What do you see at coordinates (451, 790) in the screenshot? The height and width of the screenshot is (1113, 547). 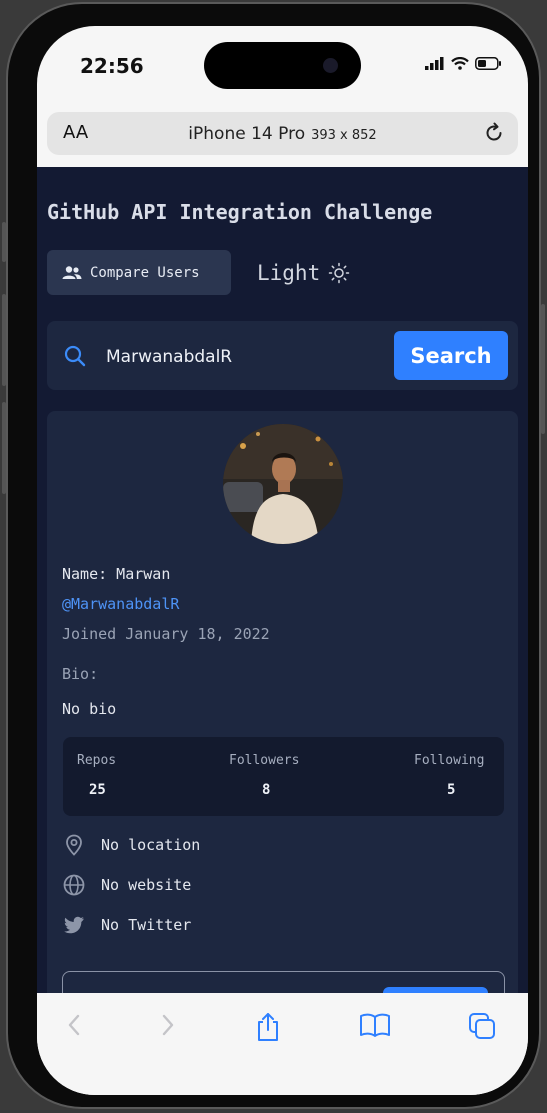 I see `stat-following-value: 5` at bounding box center [451, 790].